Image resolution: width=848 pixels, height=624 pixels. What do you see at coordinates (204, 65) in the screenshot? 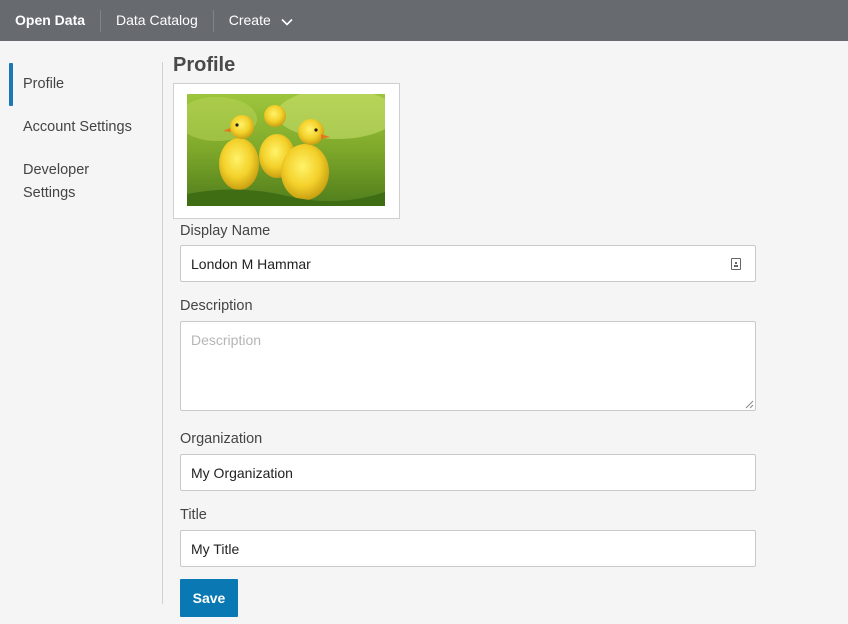
I see `page-title: Profile` at bounding box center [204, 65].